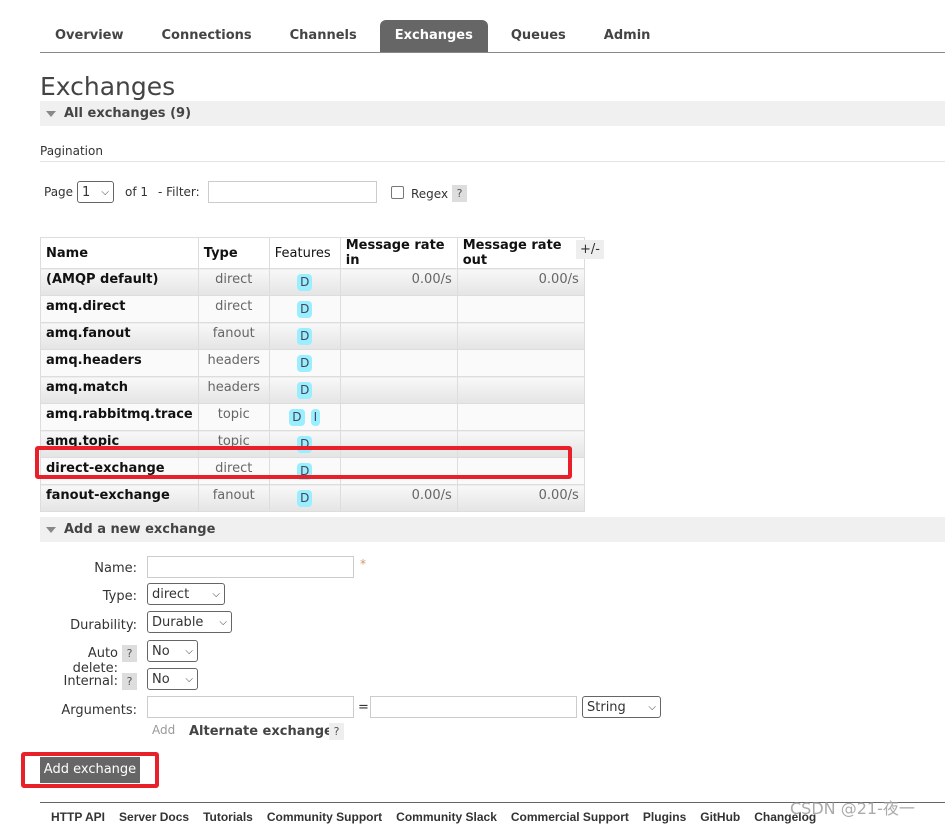 The width and height of the screenshot is (945, 824). Describe the element at coordinates (137, 192) in the screenshot. I see `page-of: of 1` at that location.